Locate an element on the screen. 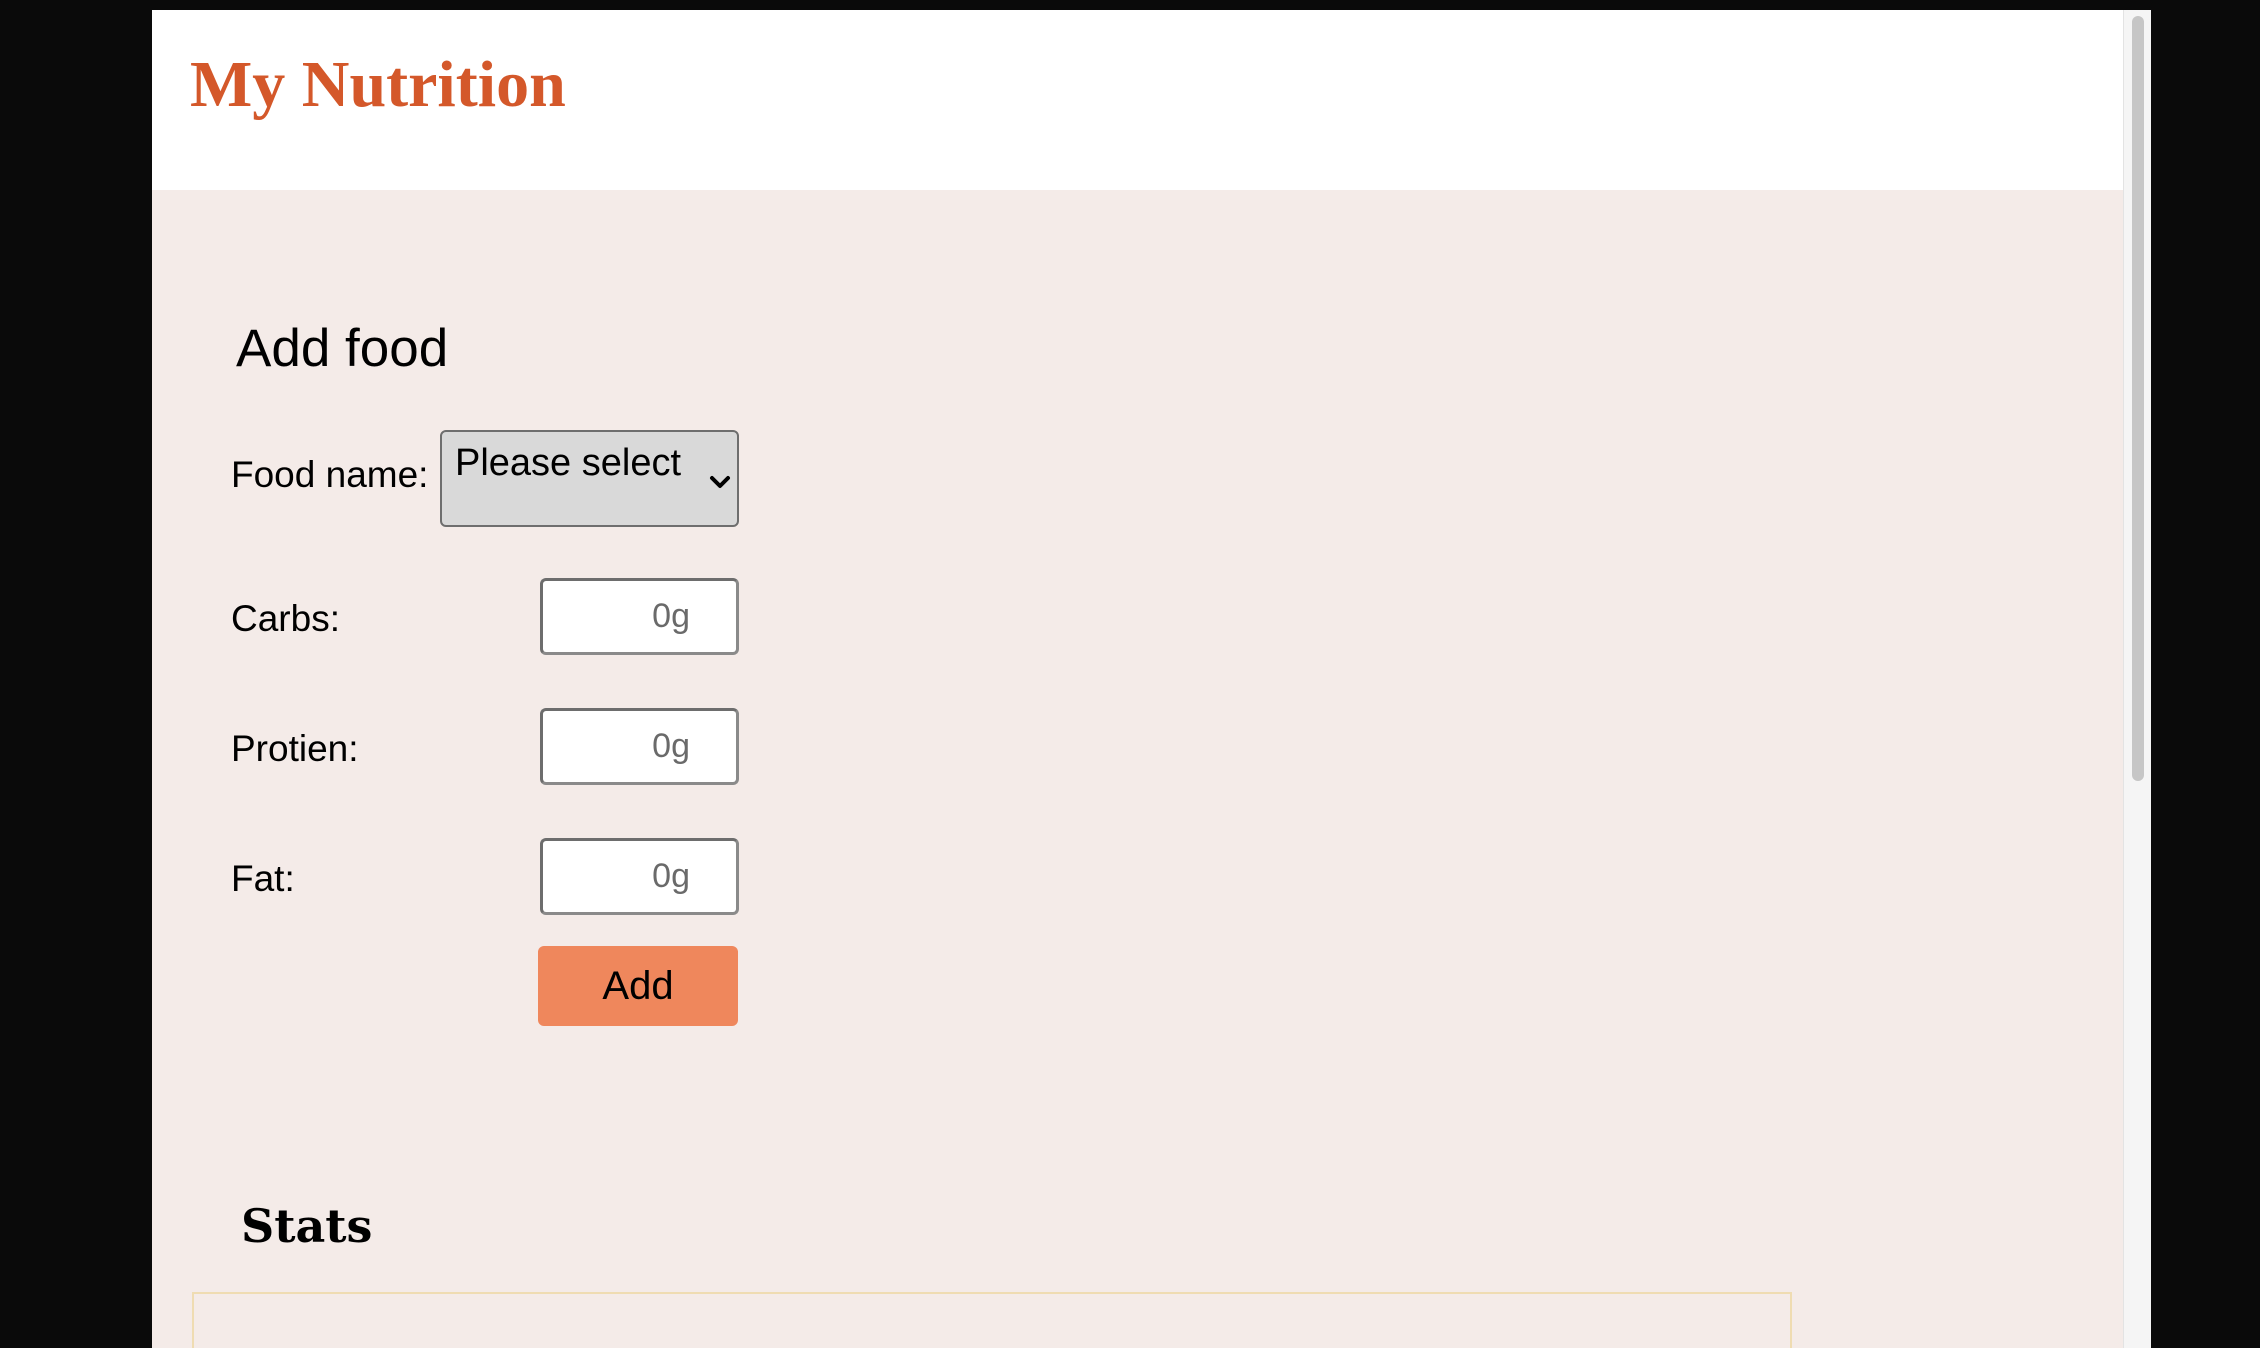  protien-input is located at coordinates (639, 746).